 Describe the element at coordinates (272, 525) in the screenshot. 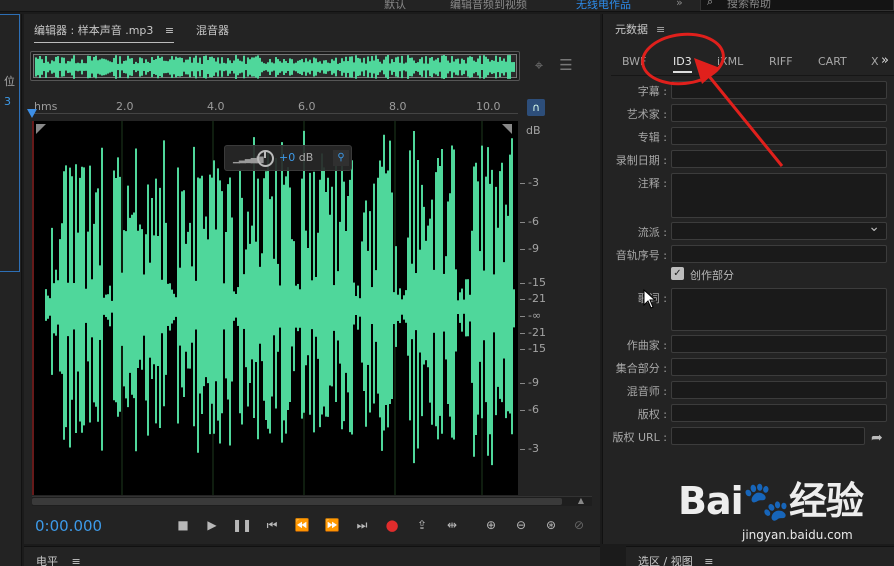

I see `go-to-start-icon: ⏮` at that location.